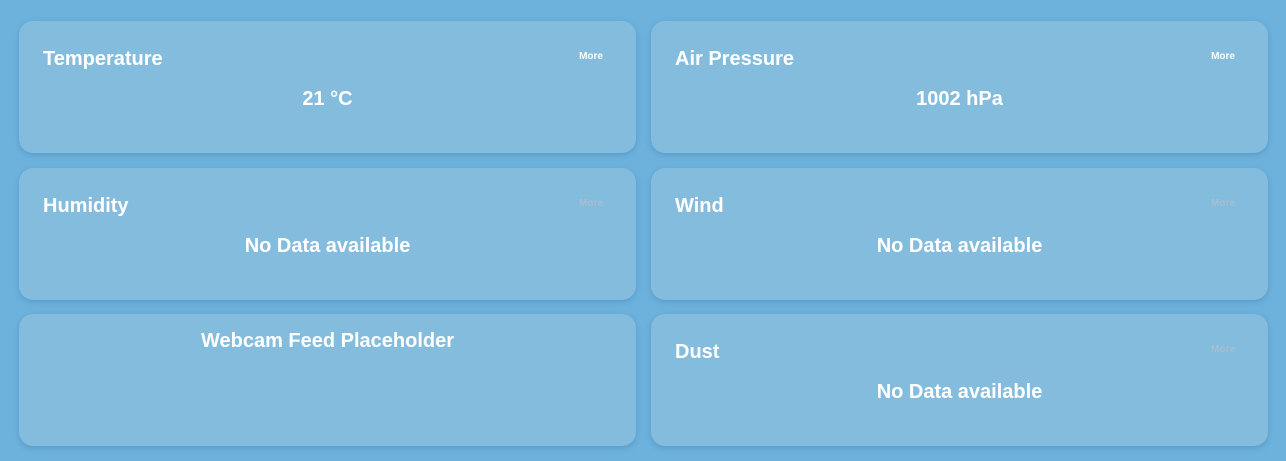 This screenshot has width=1286, height=461. I want to click on temperature-card: Temperature More 21 °C, so click(327, 87).